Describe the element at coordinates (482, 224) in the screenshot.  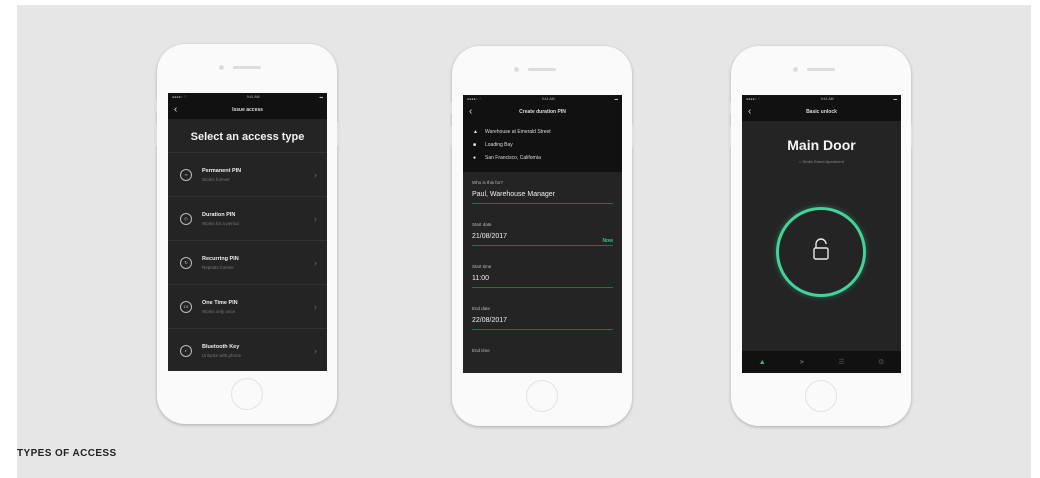
I see `field-label: Start date` at that location.